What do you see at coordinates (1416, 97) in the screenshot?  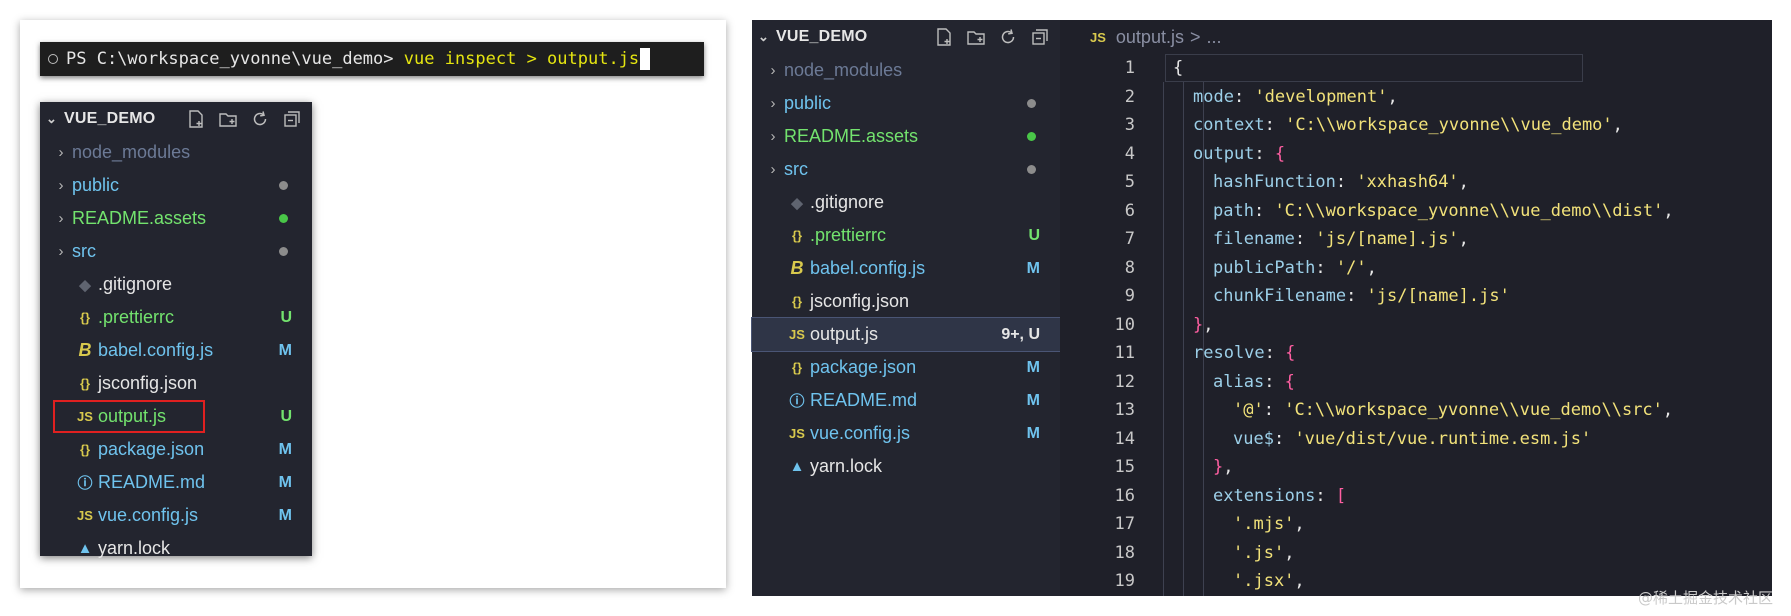 I see `code-line: 2 mode: 'development',` at bounding box center [1416, 97].